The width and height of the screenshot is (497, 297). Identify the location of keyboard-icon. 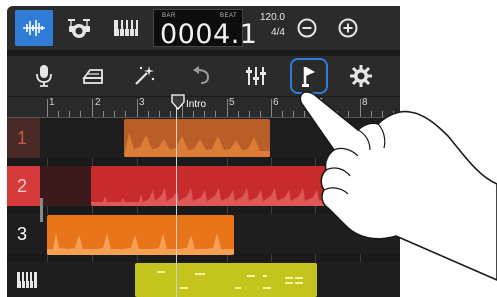
(126, 28).